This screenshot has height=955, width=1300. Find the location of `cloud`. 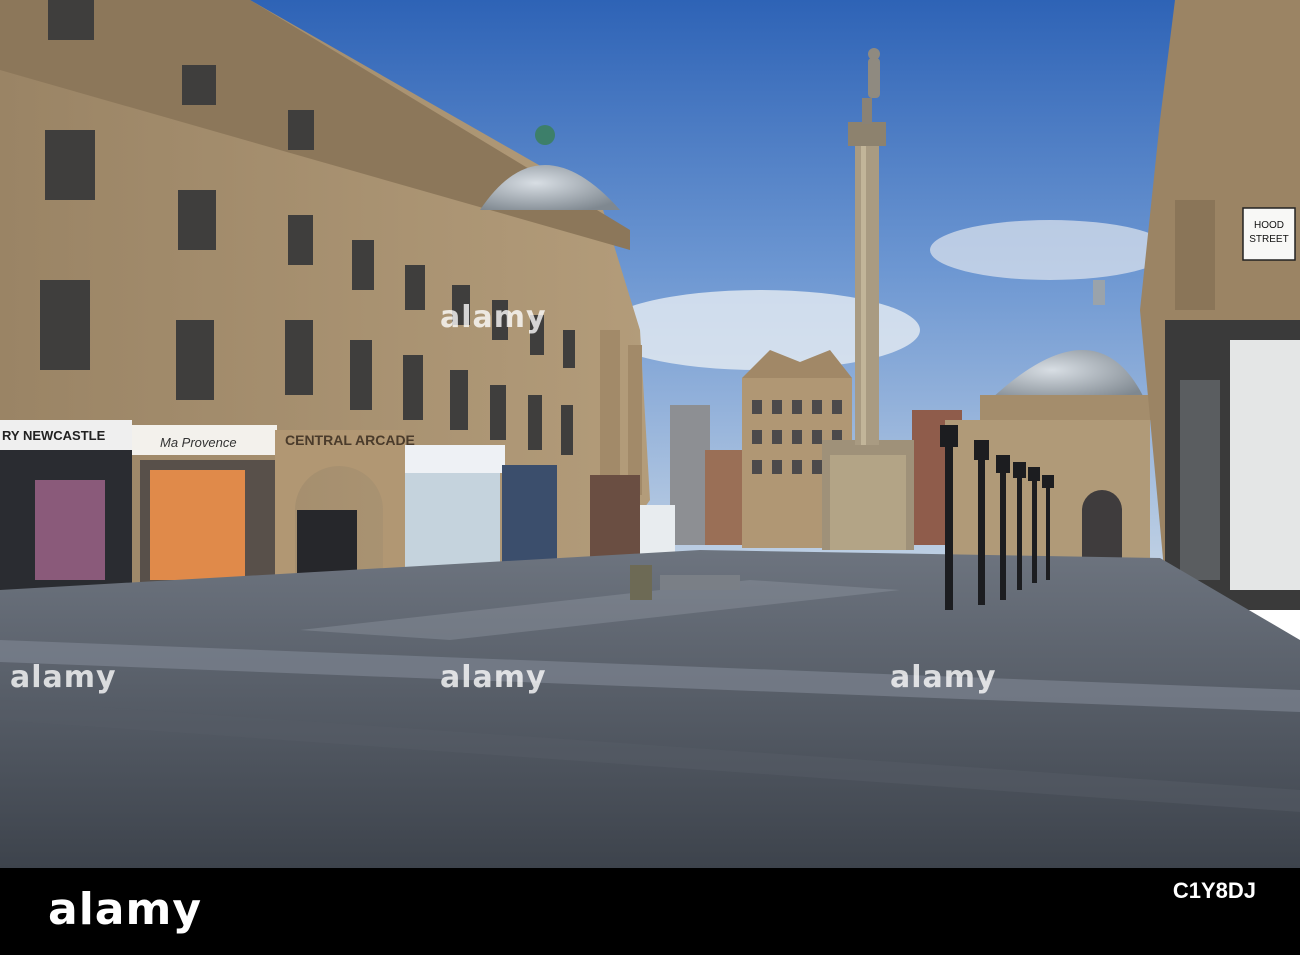

cloud is located at coordinates (1050, 250).